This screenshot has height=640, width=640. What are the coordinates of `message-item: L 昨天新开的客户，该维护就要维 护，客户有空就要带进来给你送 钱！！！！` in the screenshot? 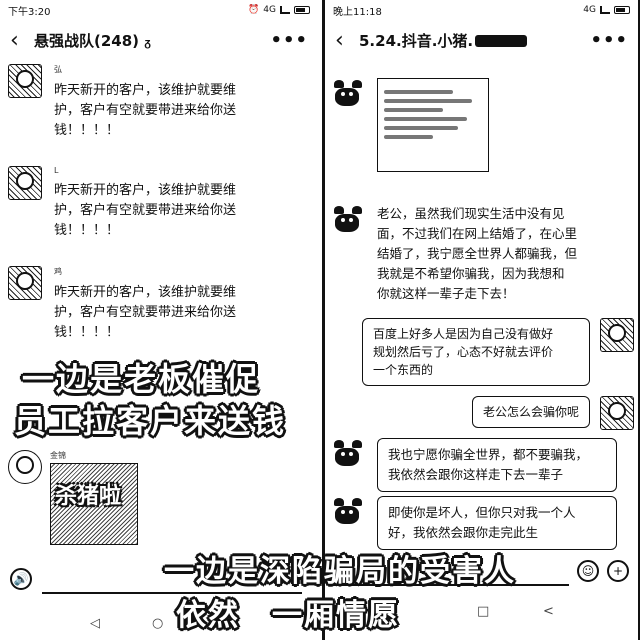 It's located at (151, 203).